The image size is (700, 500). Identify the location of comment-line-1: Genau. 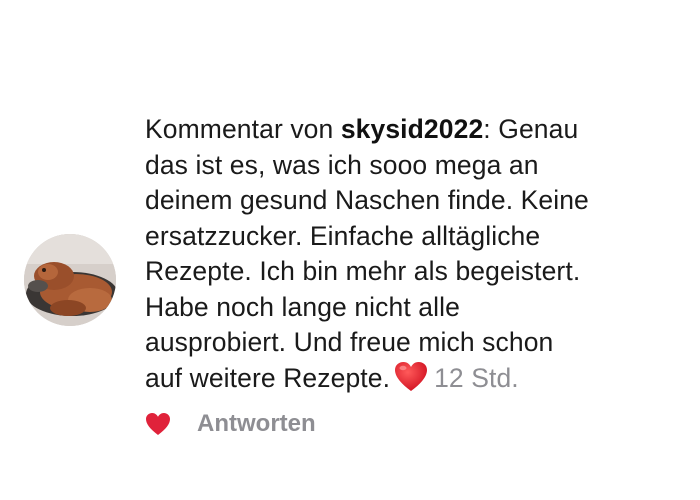
(538, 129).